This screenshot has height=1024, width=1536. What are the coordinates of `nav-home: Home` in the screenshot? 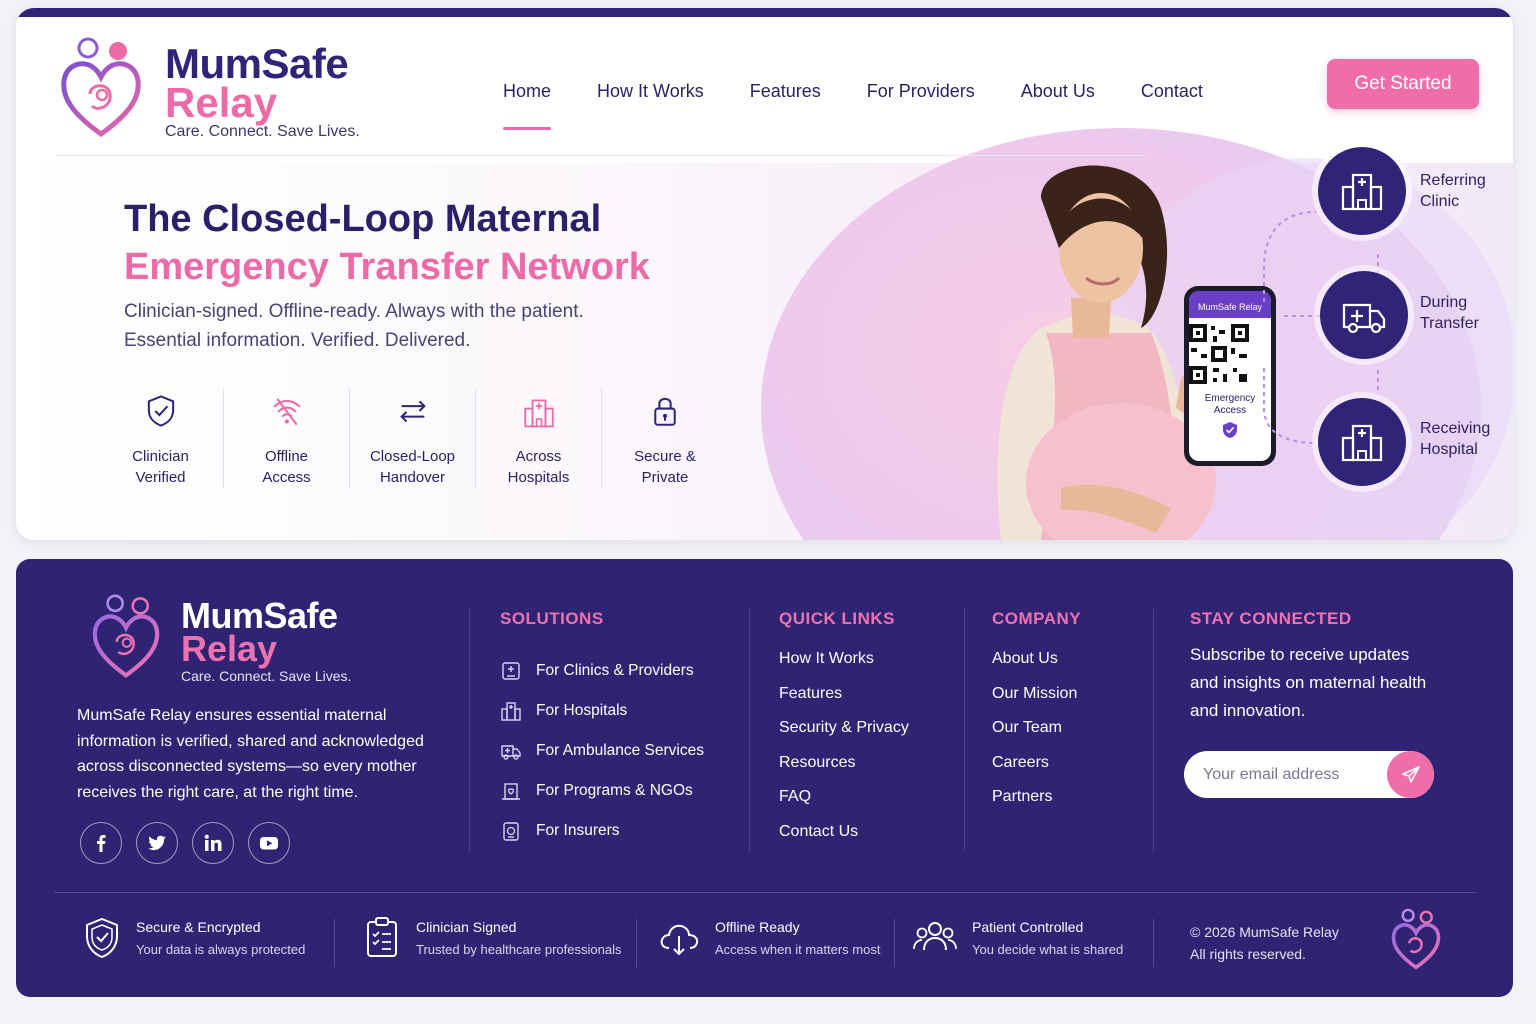 It's located at (527, 104).